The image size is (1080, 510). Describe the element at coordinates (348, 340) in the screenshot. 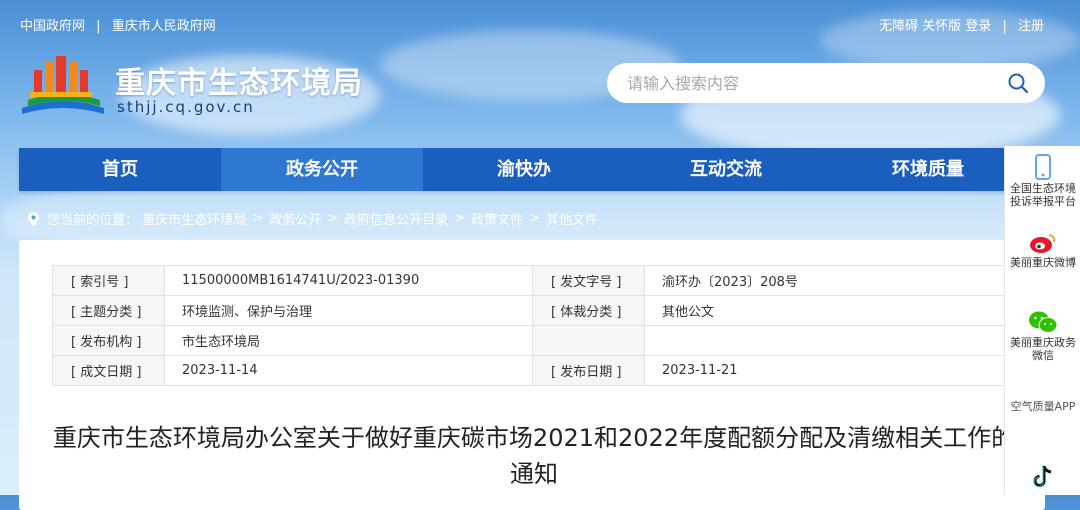

I see `meta-value-org: 市生态环境局` at that location.